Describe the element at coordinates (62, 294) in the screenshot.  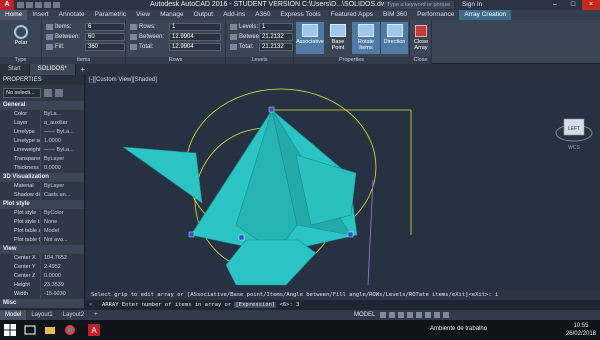
I see `property-value: -15.6030` at that location.